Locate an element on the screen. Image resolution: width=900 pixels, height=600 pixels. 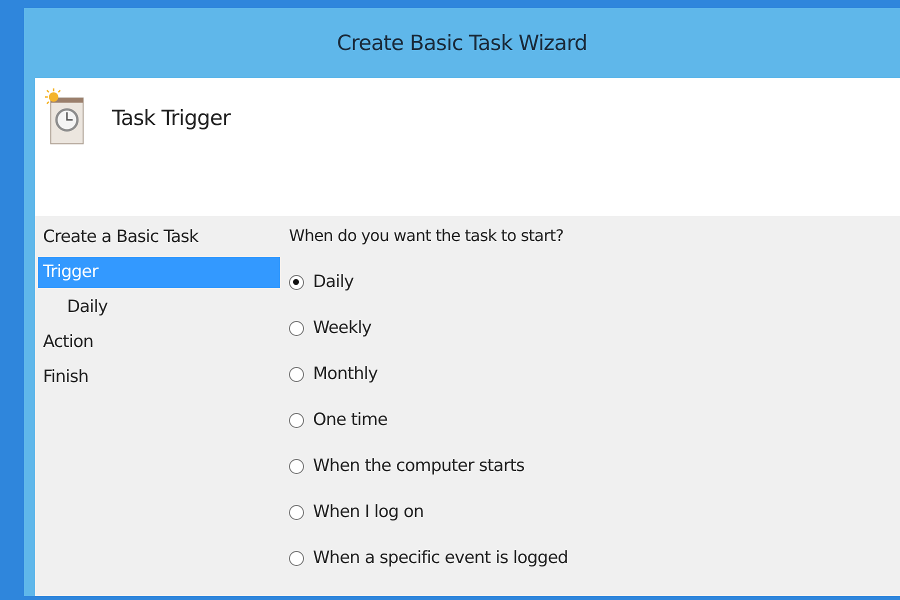
sidebar-item: Action is located at coordinates (159, 342).